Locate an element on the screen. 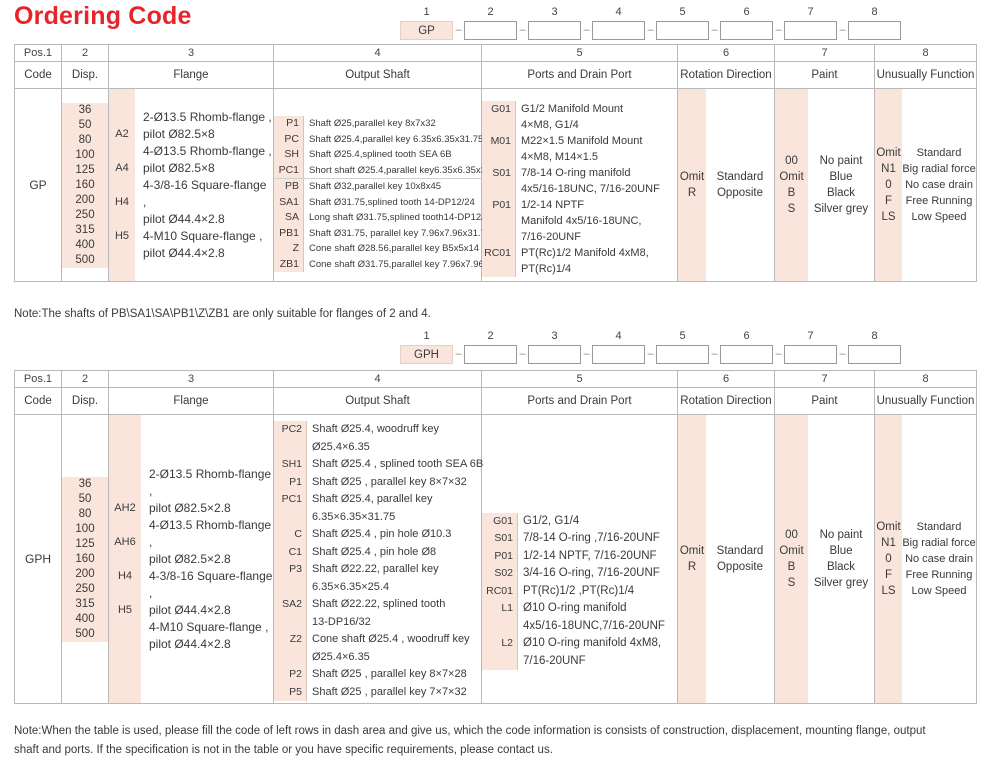  header-pos-2: 2 is located at coordinates (85, 53).